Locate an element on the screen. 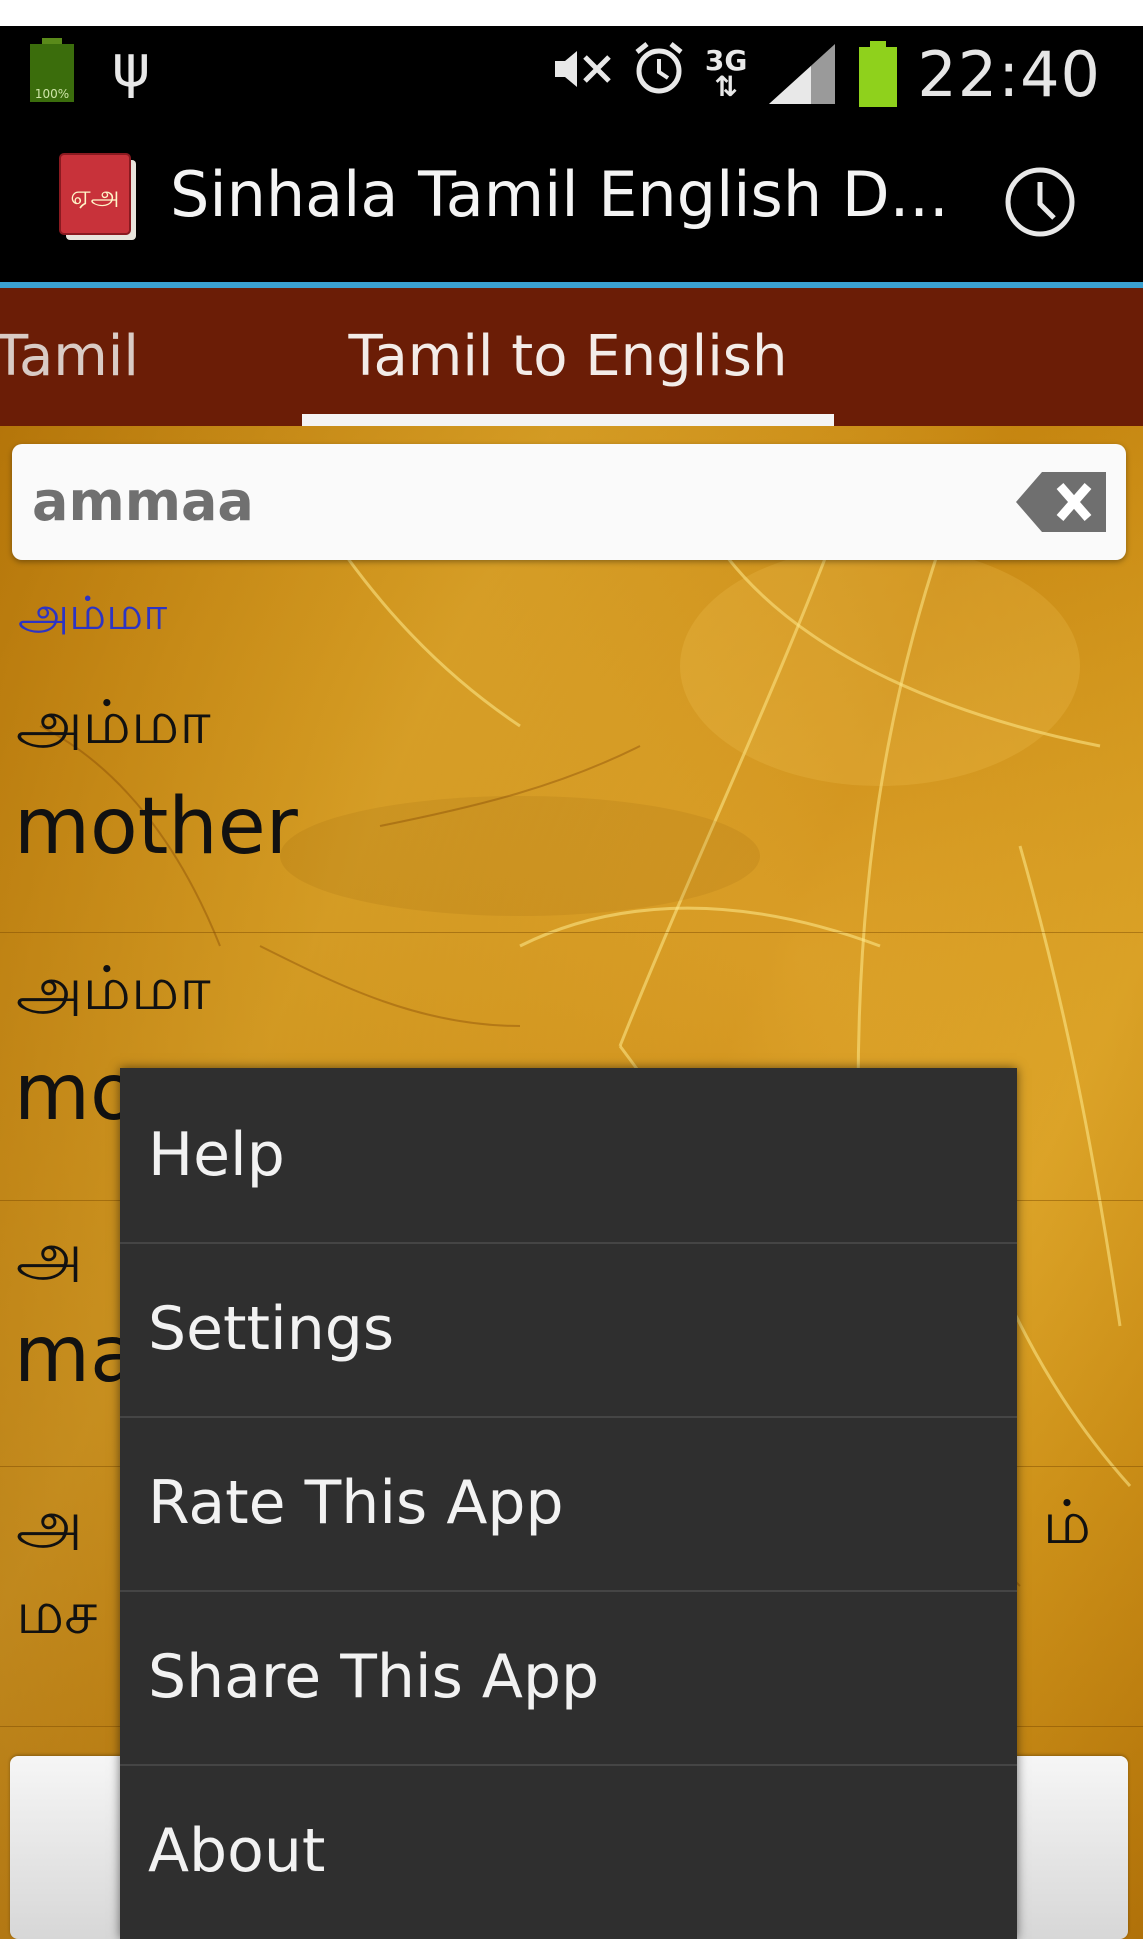 The width and height of the screenshot is (1146, 1939). mute-icon is located at coordinates (582, 74).